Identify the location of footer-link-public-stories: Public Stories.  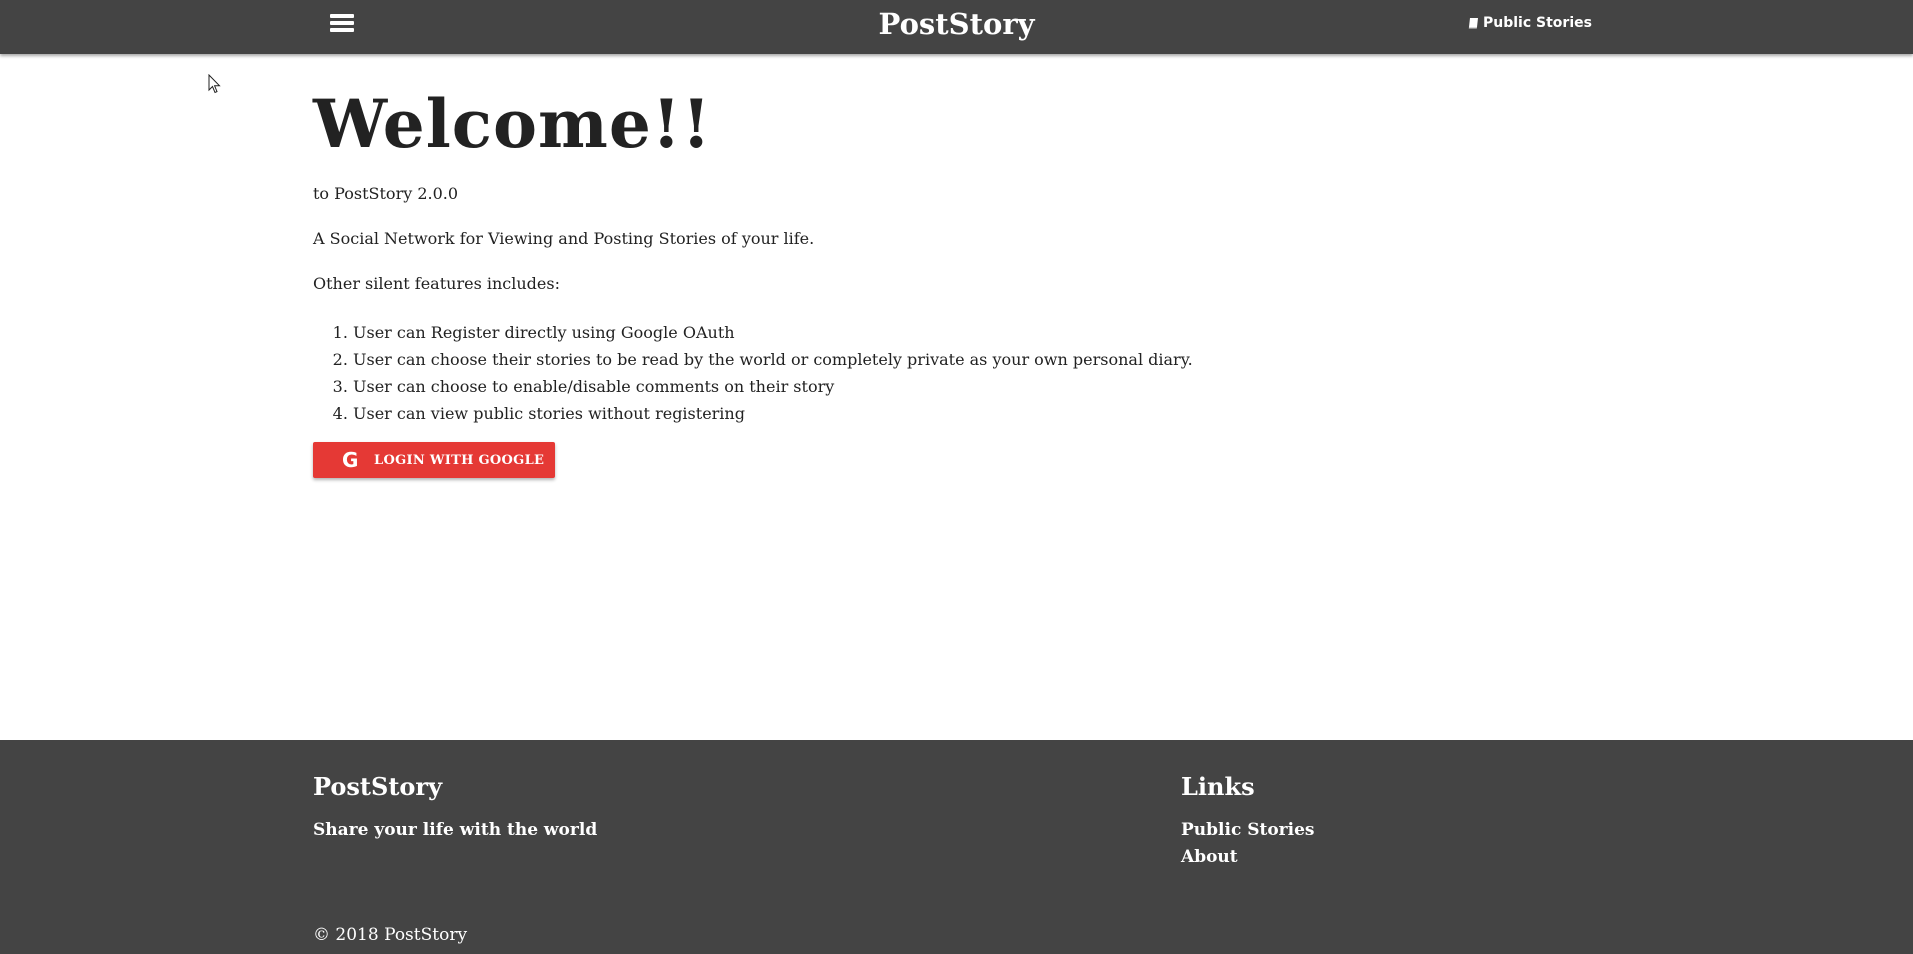
(1248, 830).